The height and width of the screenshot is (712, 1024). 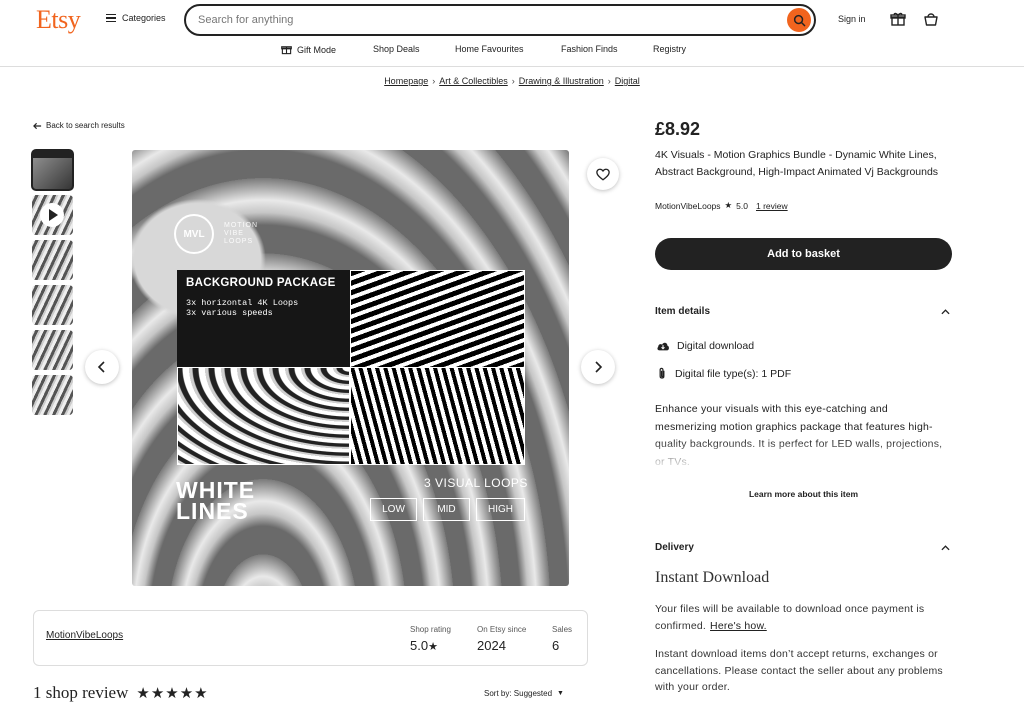 What do you see at coordinates (37, 125) in the screenshot?
I see `arrow-left-icon` at bounding box center [37, 125].